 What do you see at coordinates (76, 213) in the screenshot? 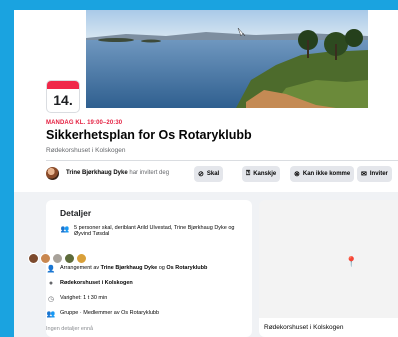
I see `details-heading: Detaljer` at bounding box center [76, 213].